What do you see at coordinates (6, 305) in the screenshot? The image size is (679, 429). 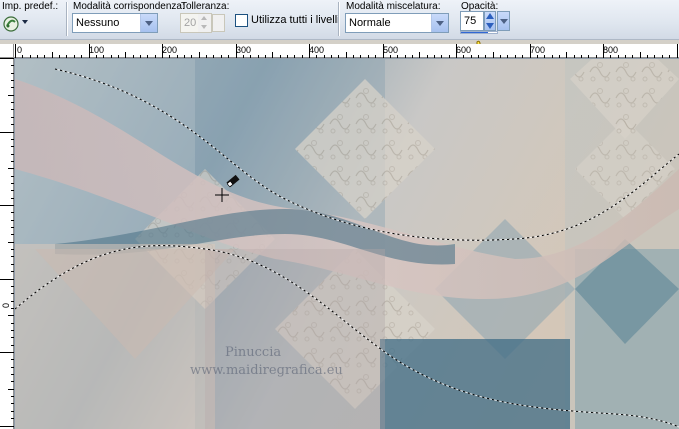 I see `svg-text: 0` at bounding box center [6, 305].